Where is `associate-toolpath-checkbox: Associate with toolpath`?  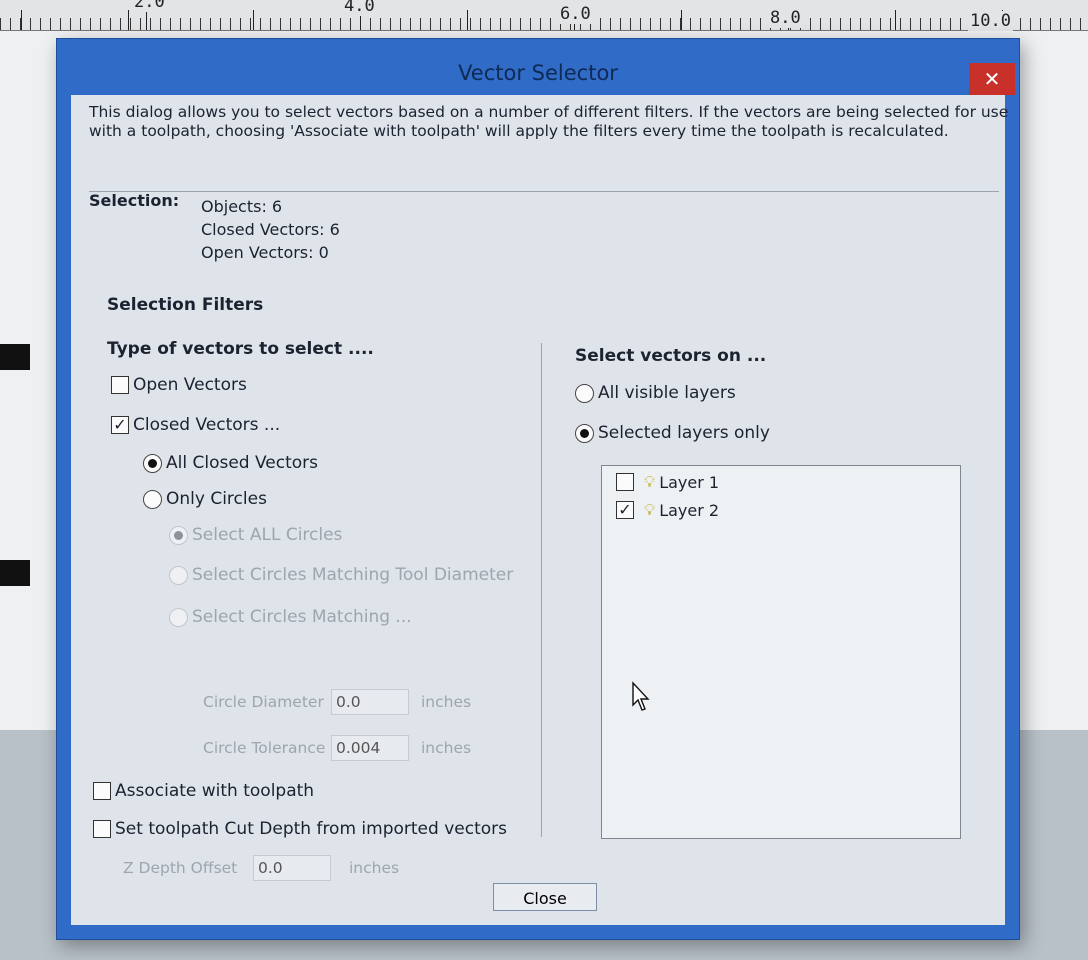
associate-toolpath-checkbox: Associate with toolpath is located at coordinates (203, 791).